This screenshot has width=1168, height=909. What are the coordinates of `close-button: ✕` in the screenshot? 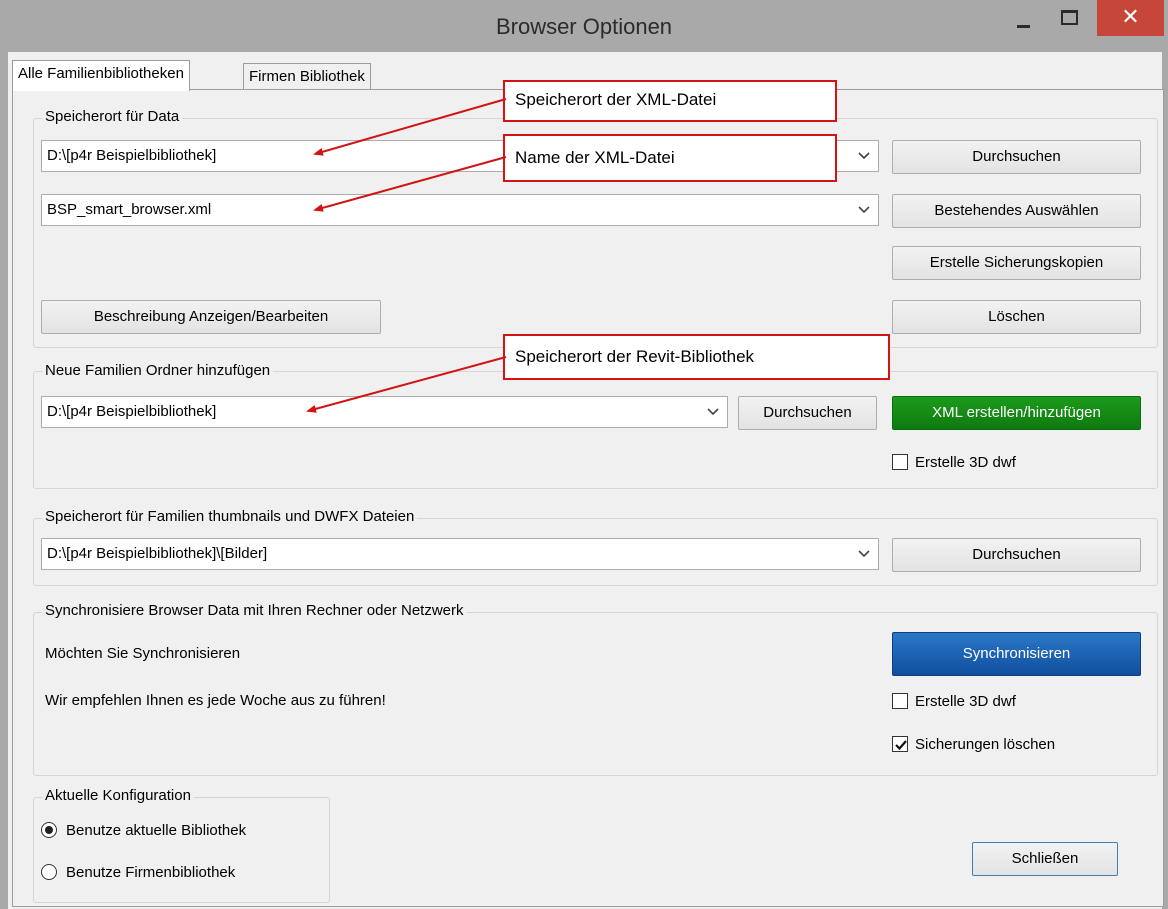 It's located at (1130, 18).